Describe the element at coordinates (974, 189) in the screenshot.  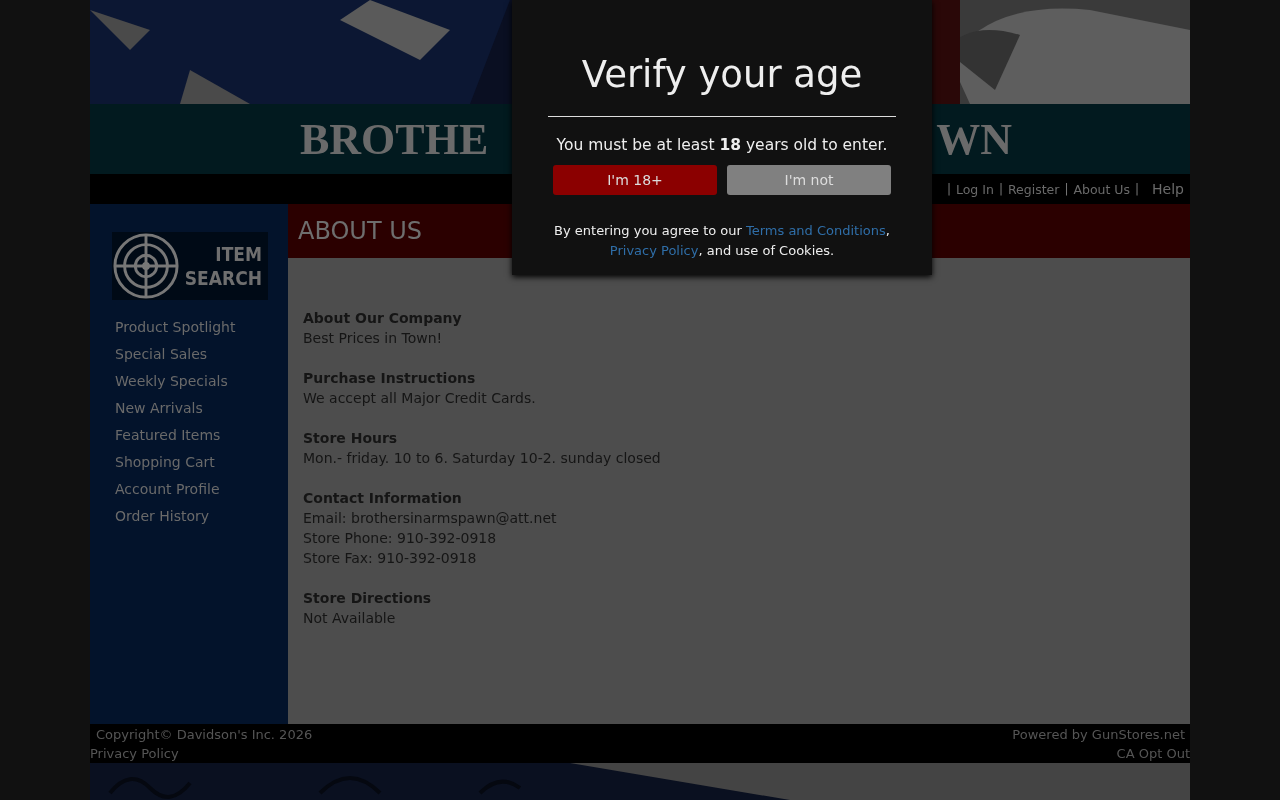
I see `nav-link: Log In` at that location.